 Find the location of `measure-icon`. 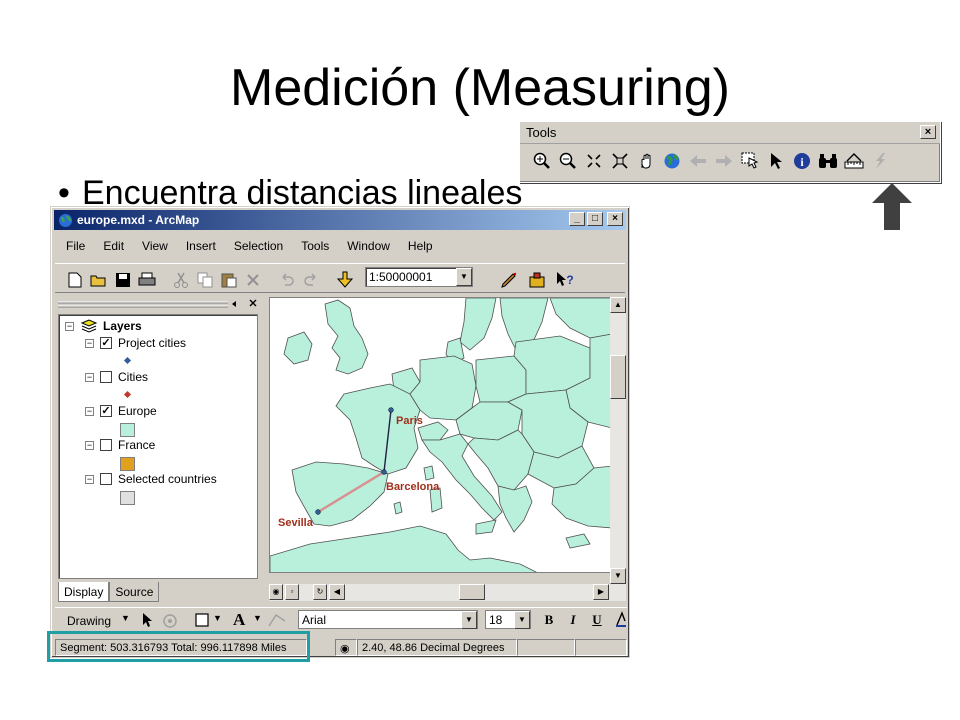

measure-icon is located at coordinates (853, 161).